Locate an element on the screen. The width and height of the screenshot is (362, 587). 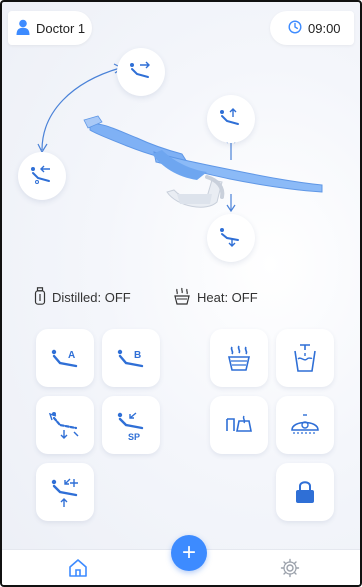
user-name: Doctor 1 is located at coordinates (61, 28).